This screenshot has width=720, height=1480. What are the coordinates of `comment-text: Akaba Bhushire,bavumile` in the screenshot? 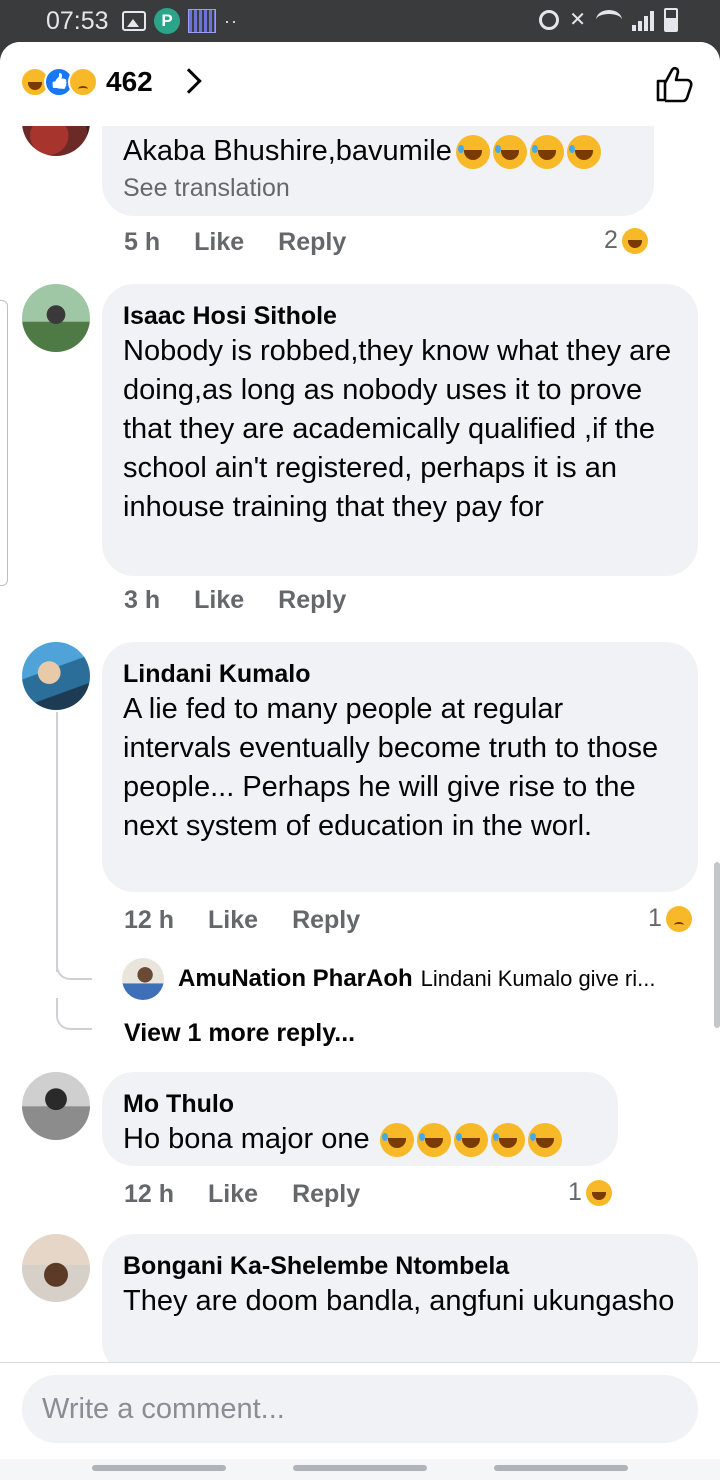 It's located at (378, 151).